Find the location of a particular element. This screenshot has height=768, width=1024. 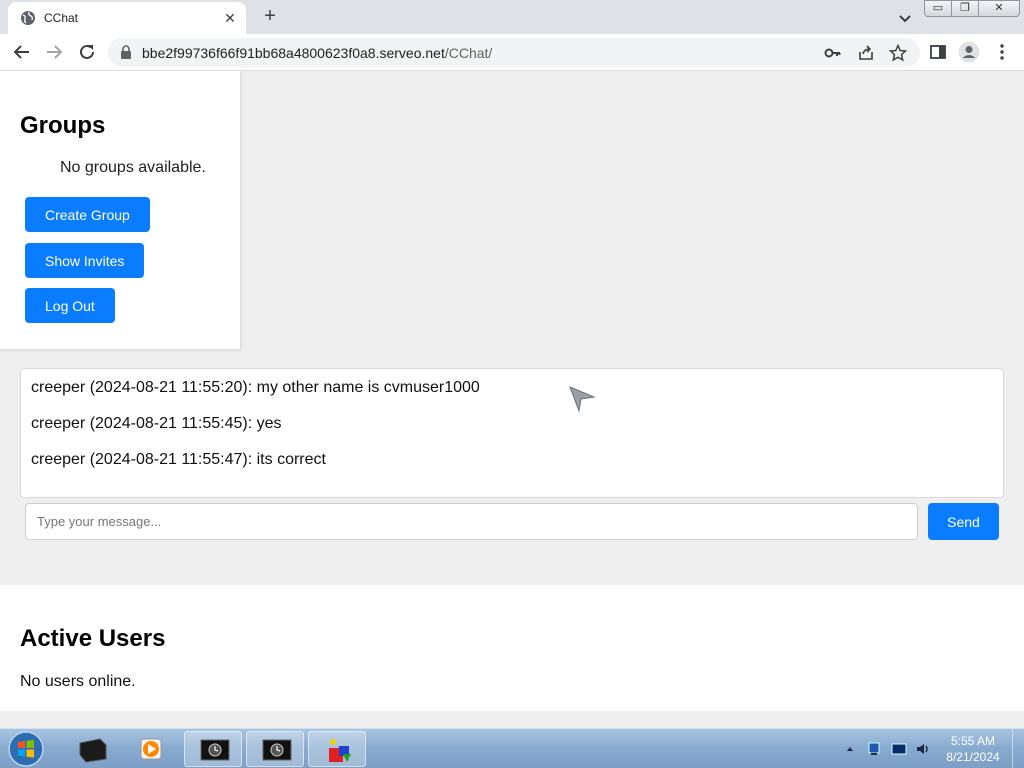

restore-button: ❐ is located at coordinates (965, 8).